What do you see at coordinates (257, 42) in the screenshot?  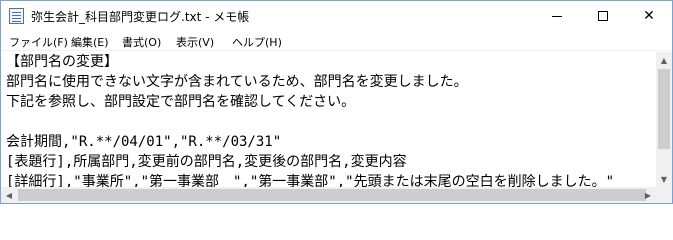 I see `menu-help: ヘルプ(H)` at bounding box center [257, 42].